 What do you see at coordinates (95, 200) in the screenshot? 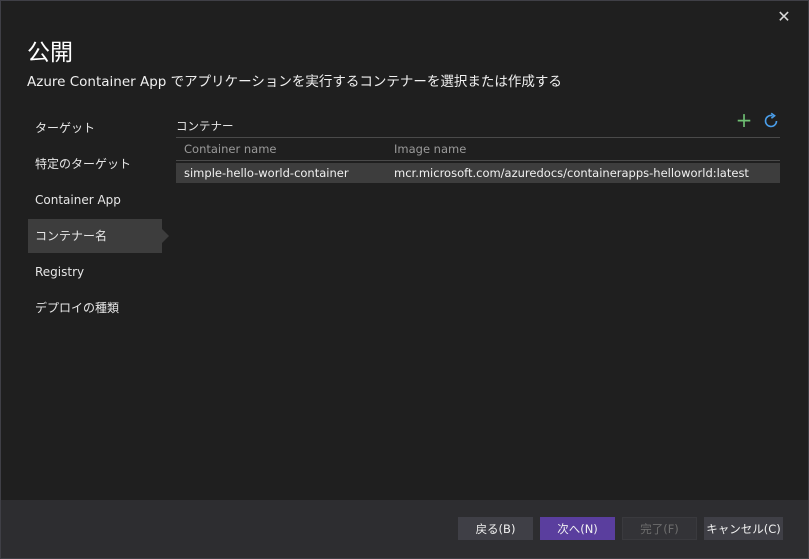
I see `sidebar-item-container-app: Container App` at bounding box center [95, 200].